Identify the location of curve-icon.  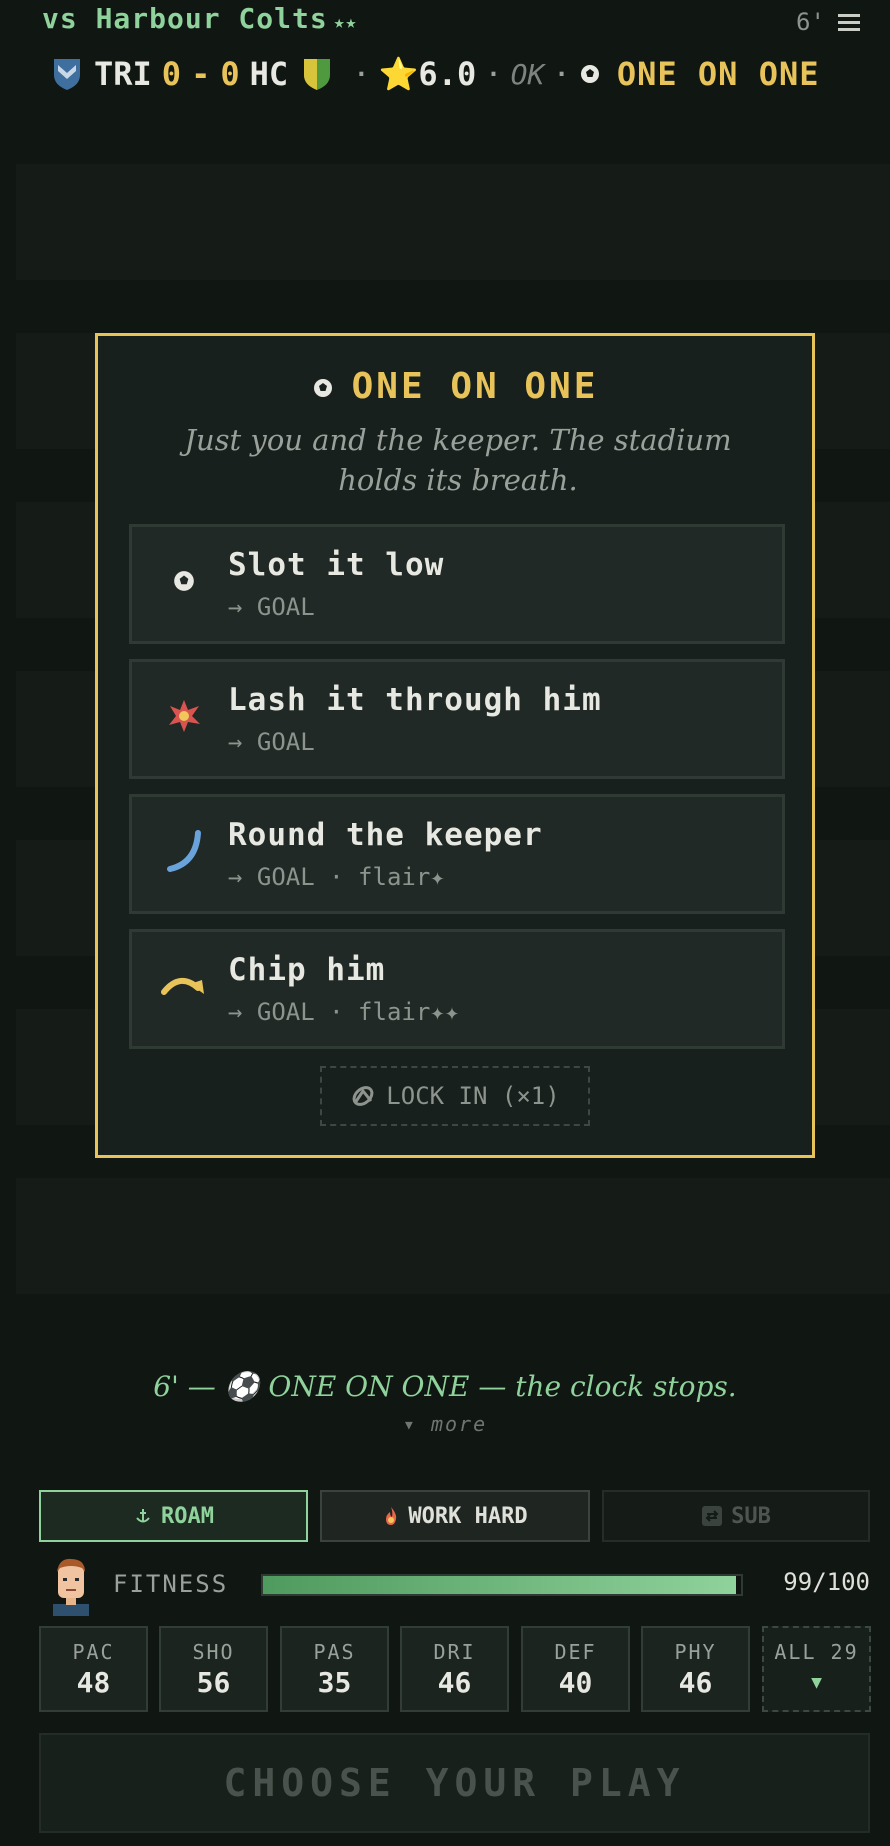
(184, 851).